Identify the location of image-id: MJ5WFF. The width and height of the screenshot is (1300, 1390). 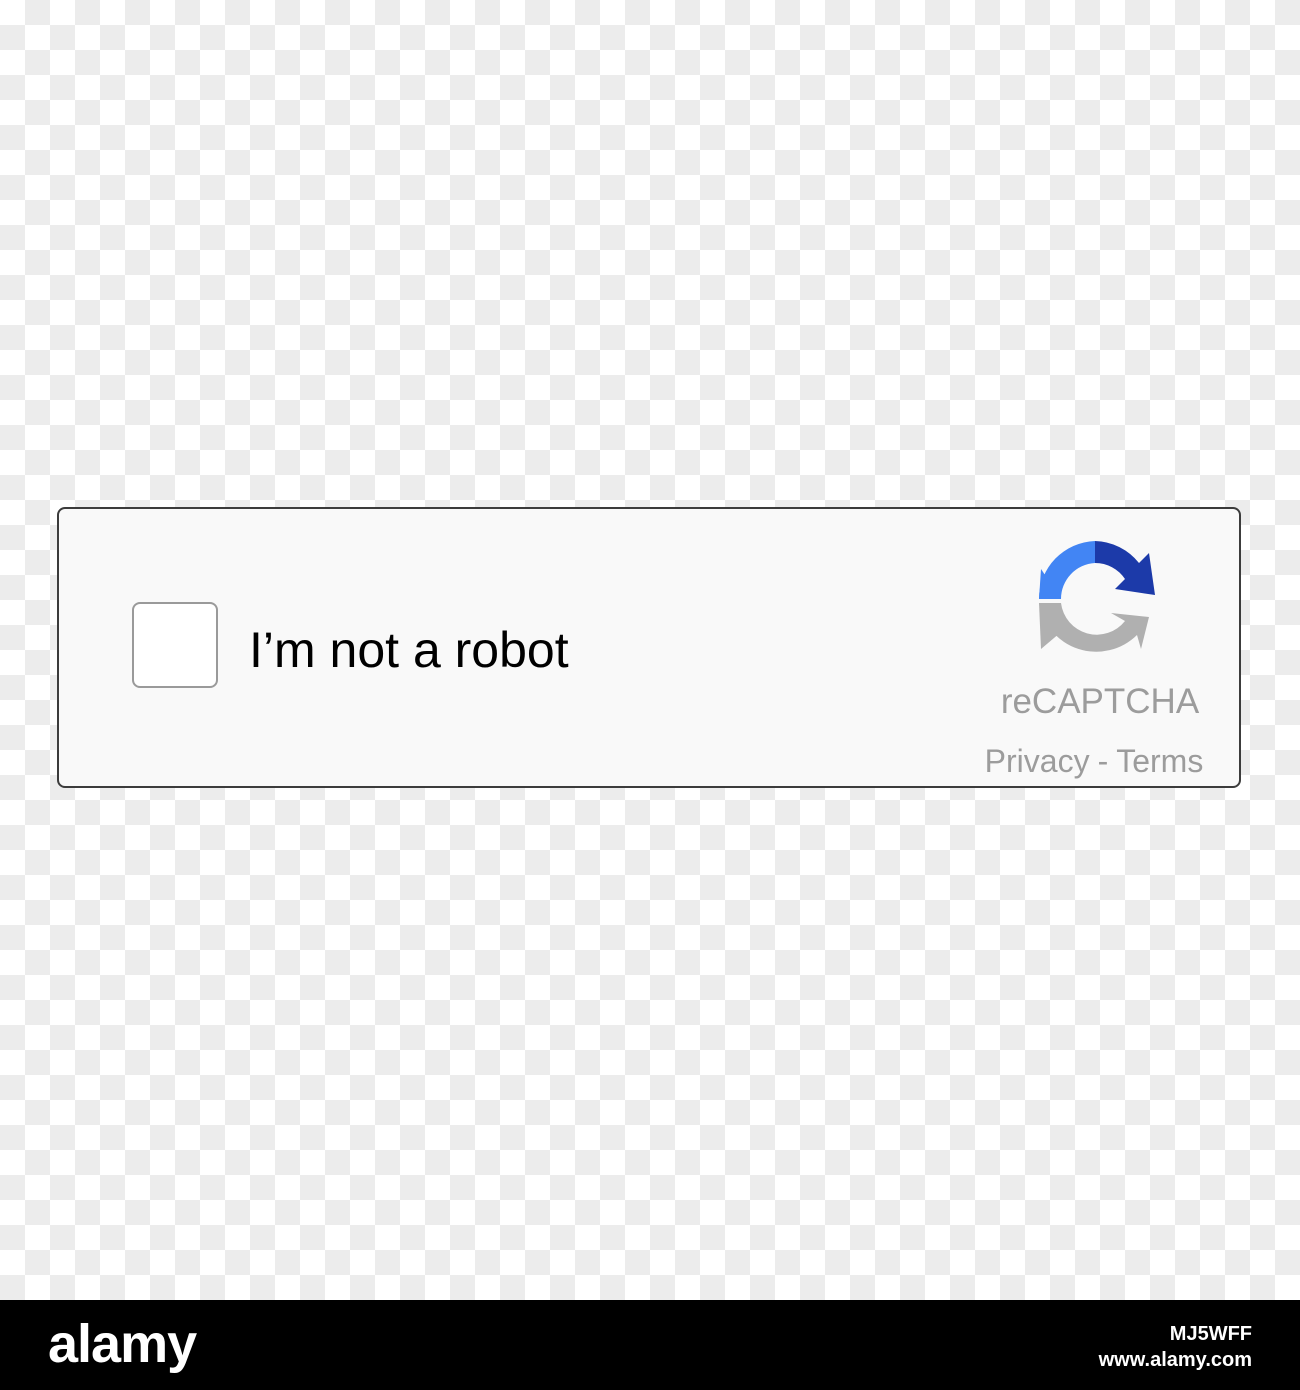
(1210, 1334).